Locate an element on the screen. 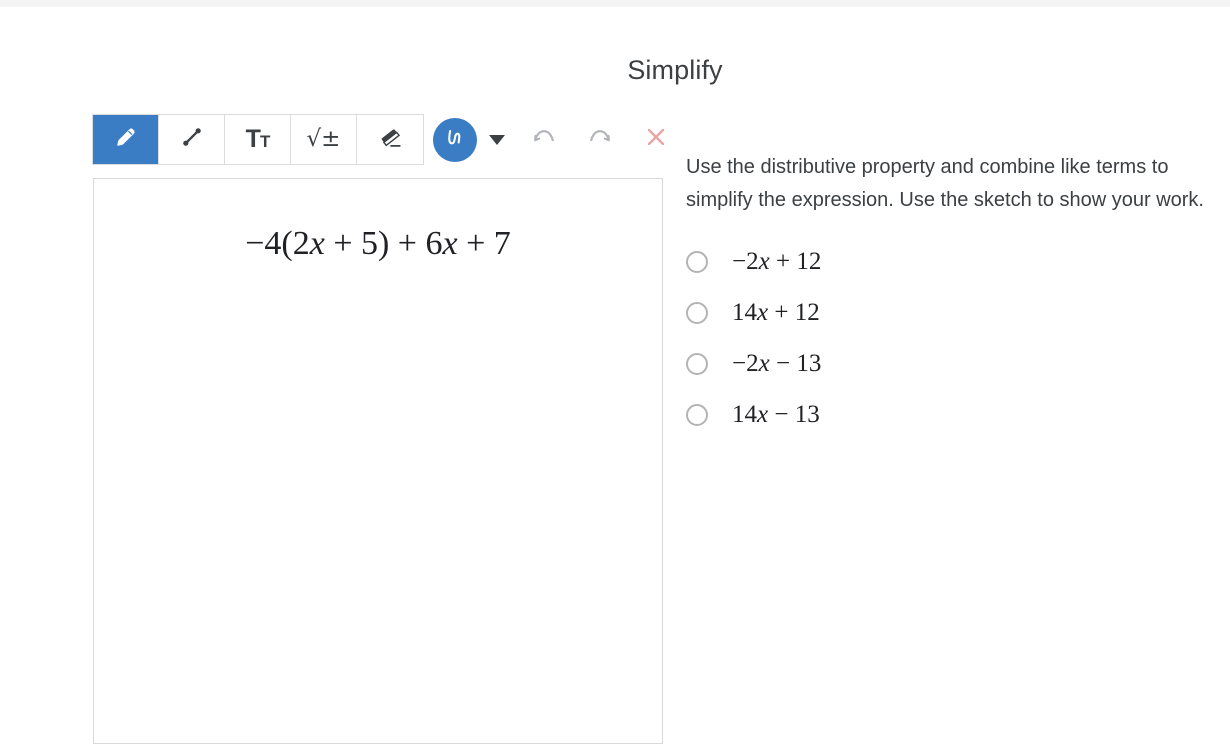 This screenshot has height=744, width=1230. sketch-toolbar: TT √± is located at coordinates (385, 139).